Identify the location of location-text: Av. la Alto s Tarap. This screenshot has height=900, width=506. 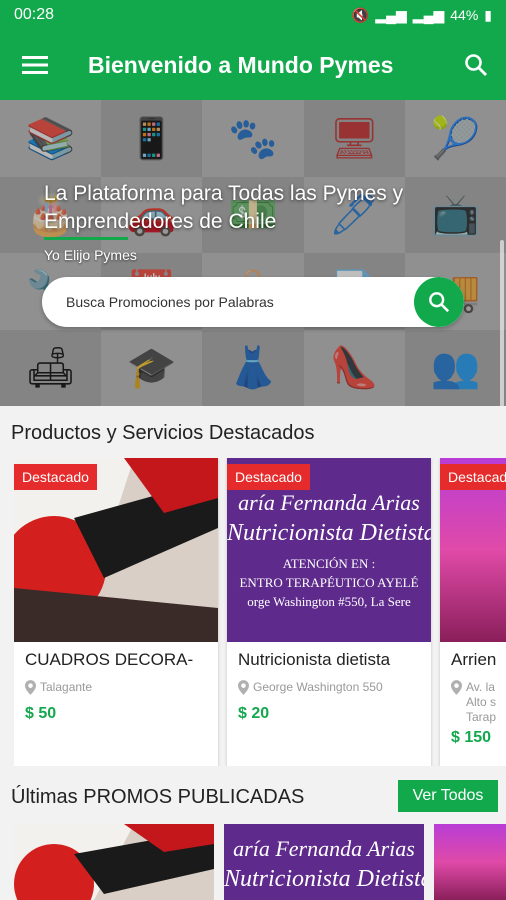
(481, 702).